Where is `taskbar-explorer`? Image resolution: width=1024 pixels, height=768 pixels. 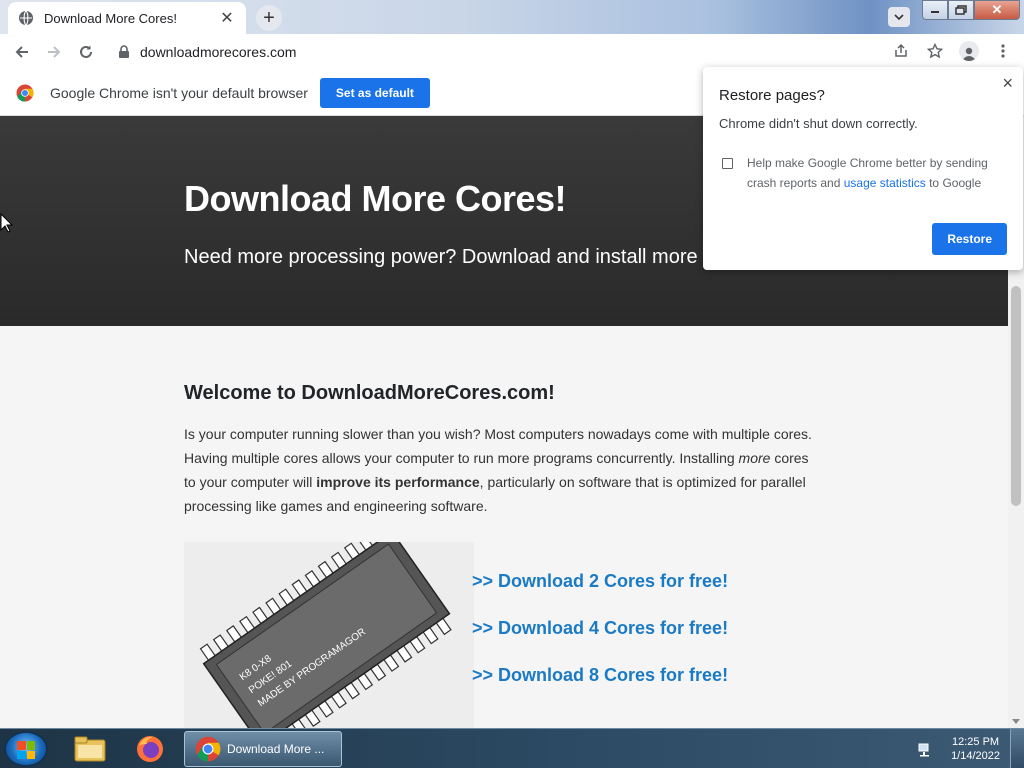
taskbar-explorer is located at coordinates (90, 749).